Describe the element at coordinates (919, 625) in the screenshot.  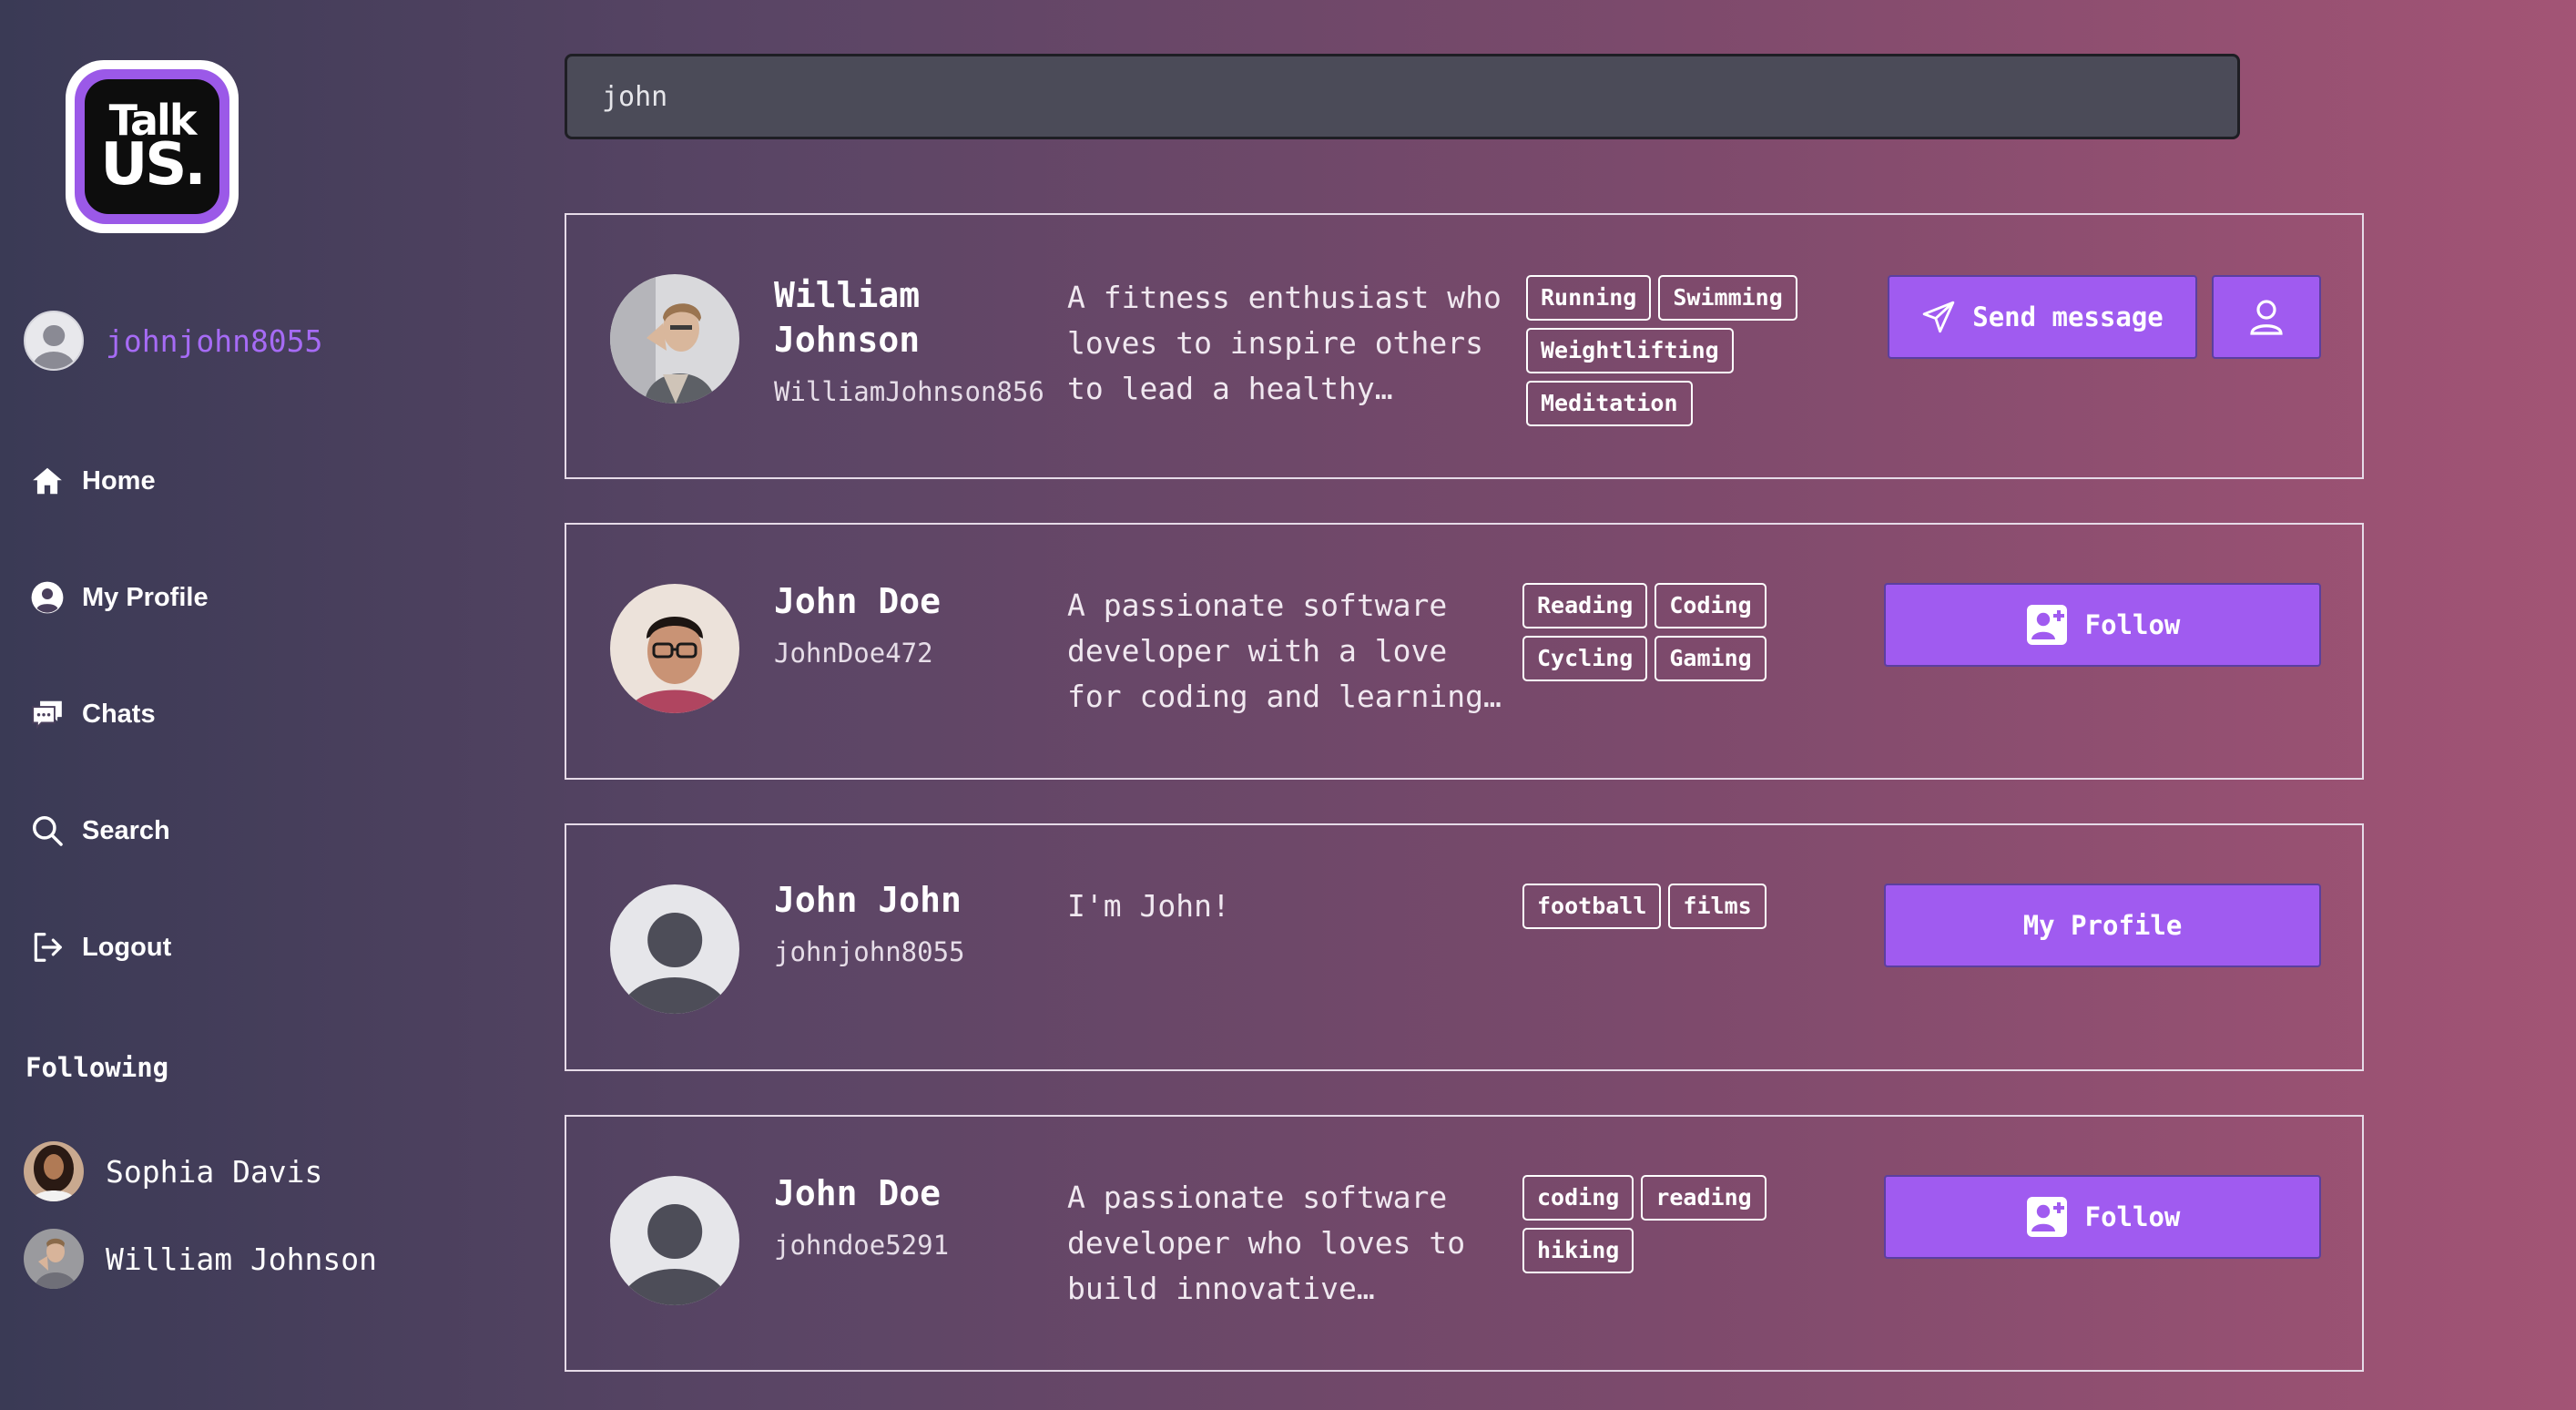
I see `card-identity: John Doe JohnDoe472` at that location.